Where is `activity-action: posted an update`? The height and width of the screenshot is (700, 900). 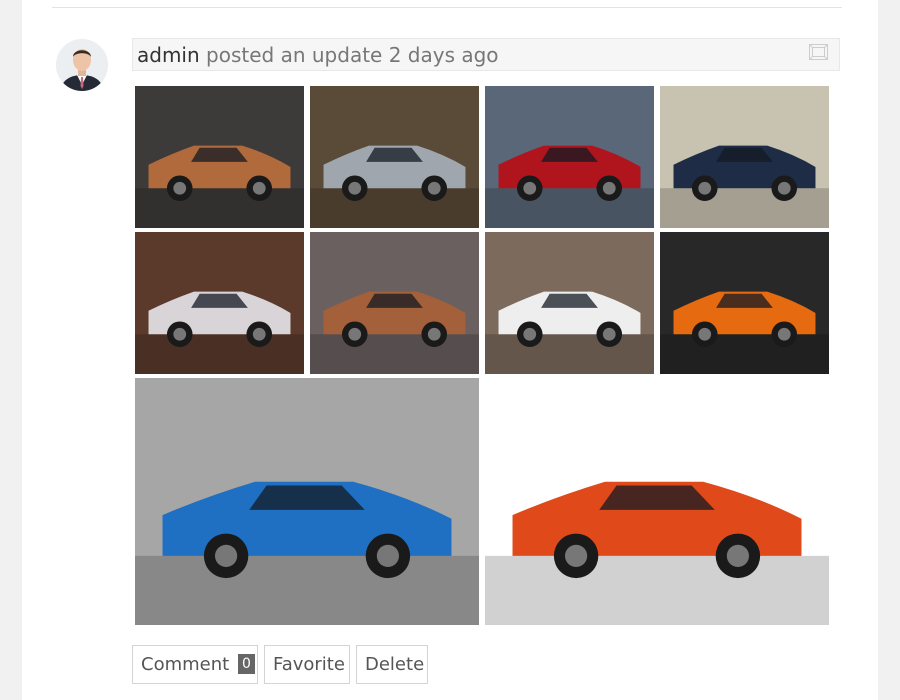
activity-action: posted an update is located at coordinates (294, 55).